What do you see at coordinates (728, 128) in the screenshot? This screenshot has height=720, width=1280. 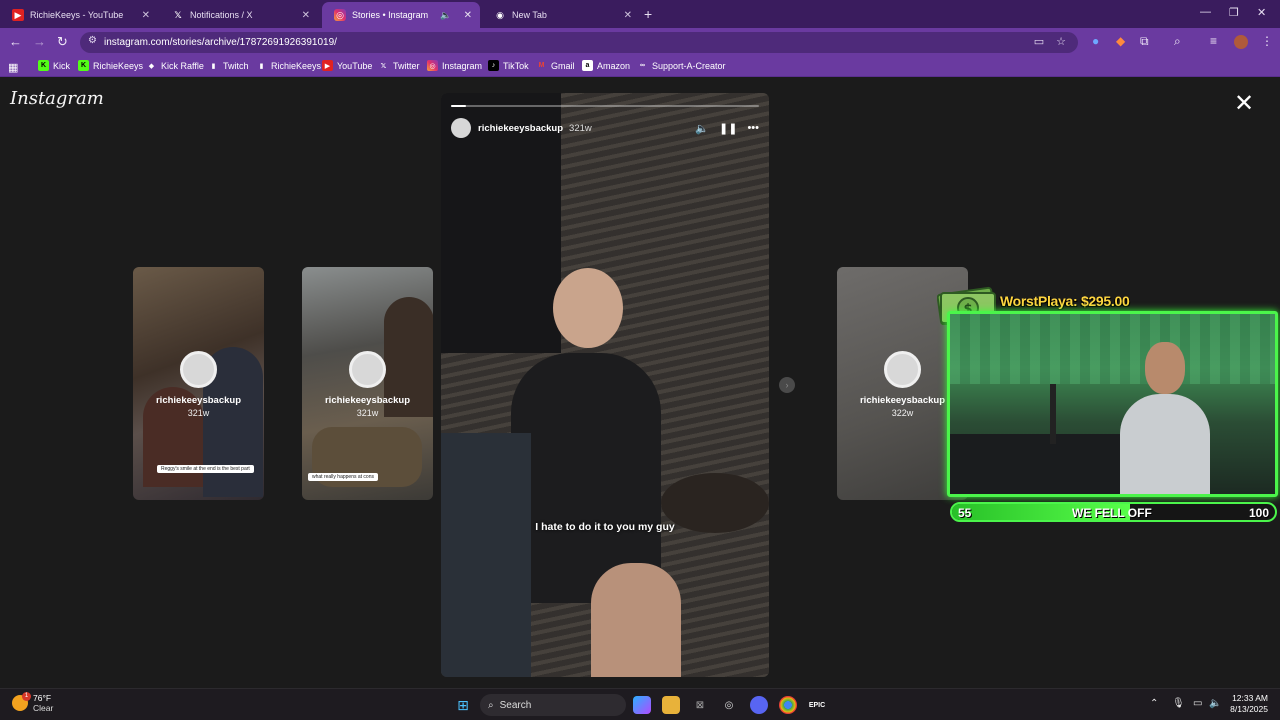 I see `pause-icon: ❚❚` at bounding box center [728, 128].